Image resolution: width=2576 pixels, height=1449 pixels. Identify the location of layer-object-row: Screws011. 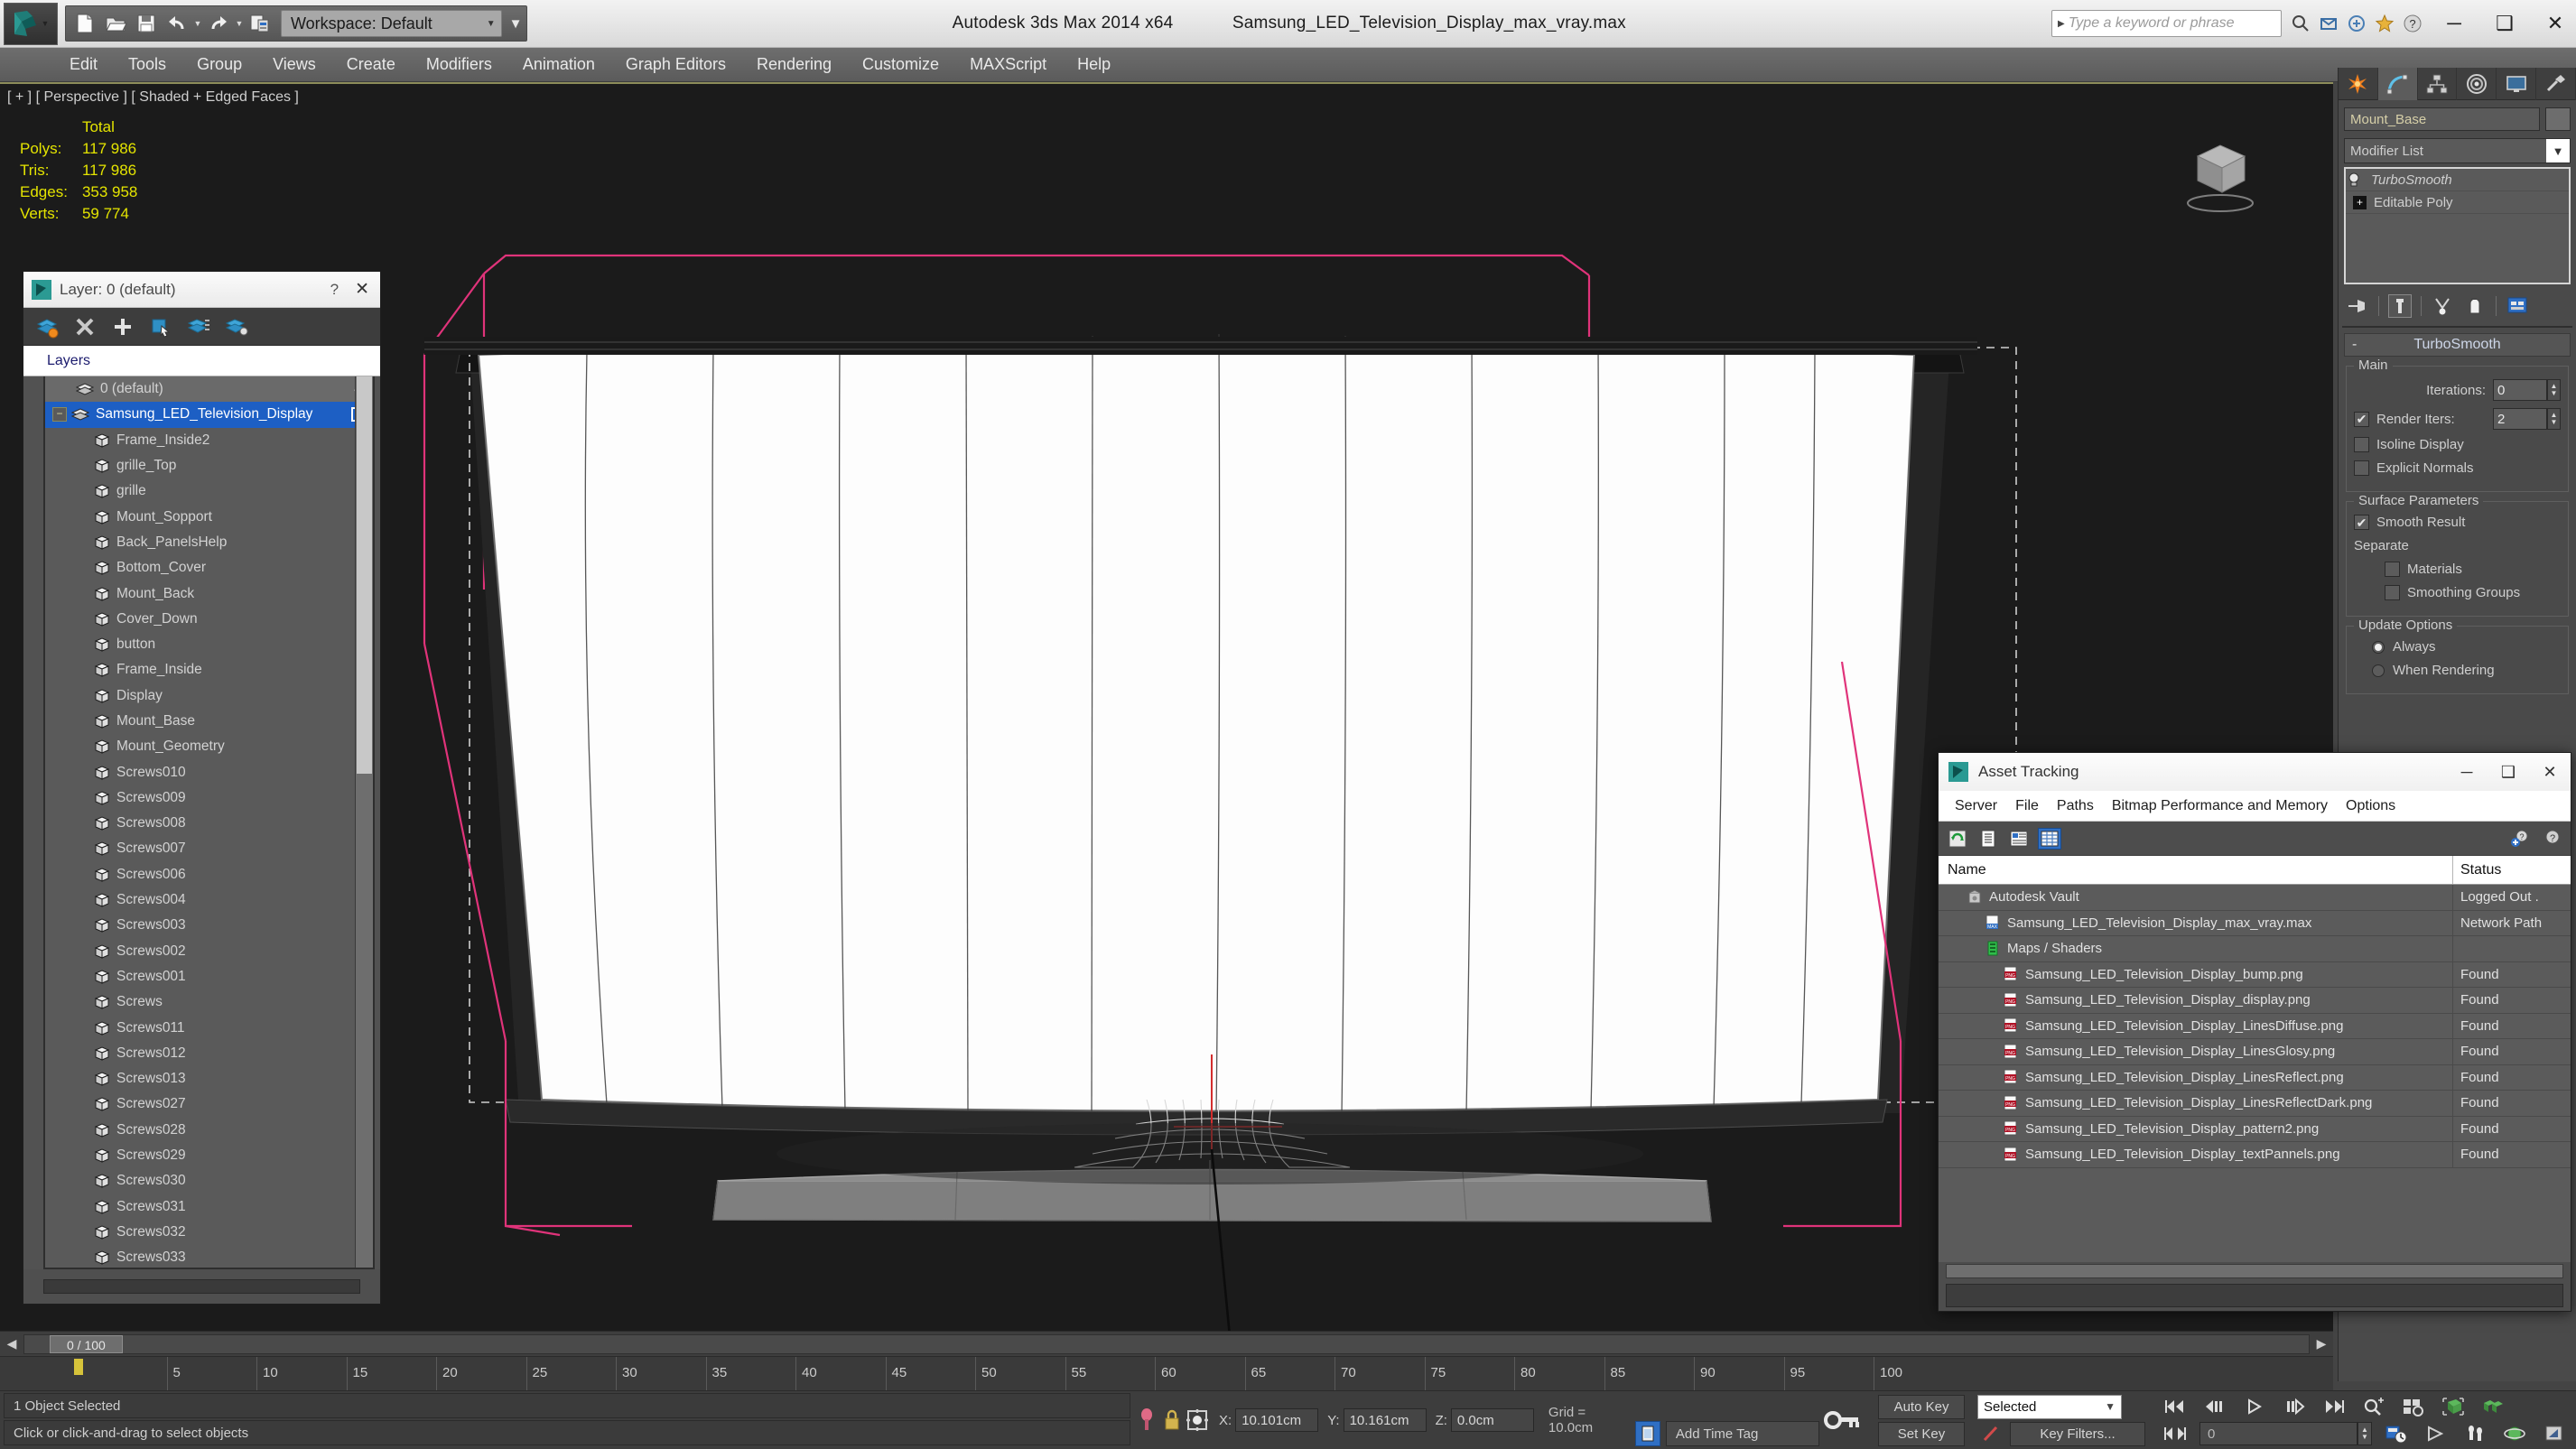
(209, 1027).